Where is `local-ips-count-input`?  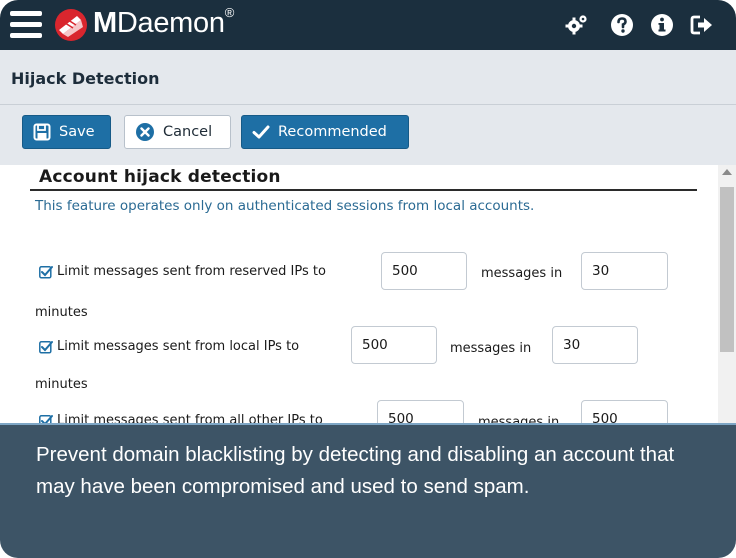 local-ips-count-input is located at coordinates (394, 345).